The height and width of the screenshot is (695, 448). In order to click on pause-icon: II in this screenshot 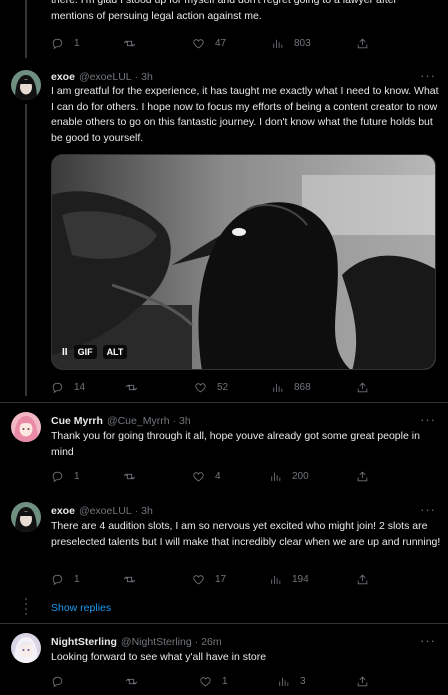, I will do `click(65, 352)`.